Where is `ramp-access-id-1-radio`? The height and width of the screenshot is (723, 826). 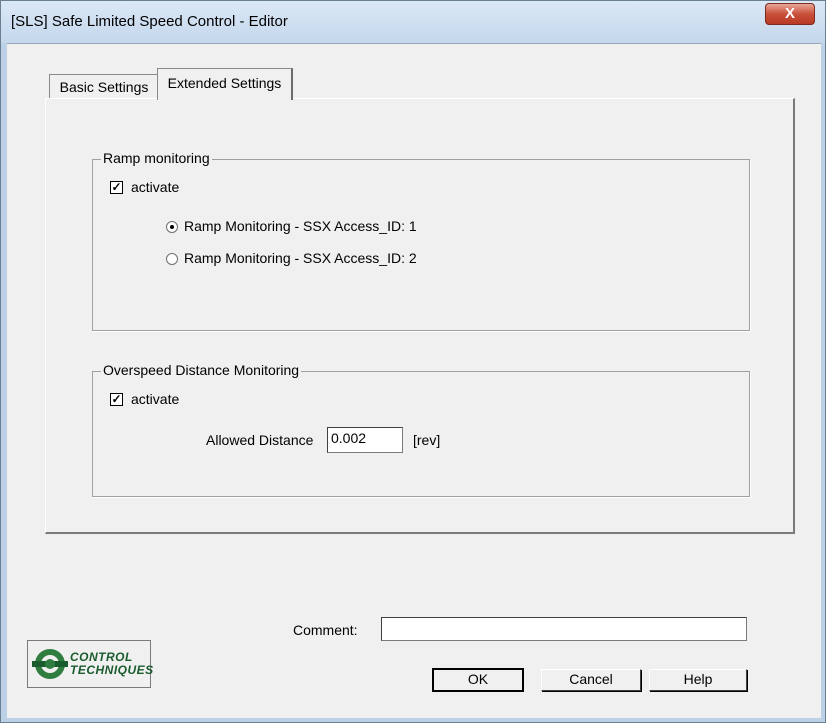
ramp-access-id-1-radio is located at coordinates (172, 227).